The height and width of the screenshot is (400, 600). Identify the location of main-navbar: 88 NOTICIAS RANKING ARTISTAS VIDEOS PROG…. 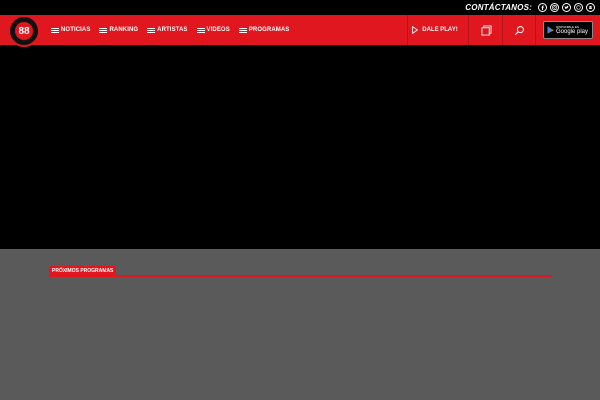
(300, 31).